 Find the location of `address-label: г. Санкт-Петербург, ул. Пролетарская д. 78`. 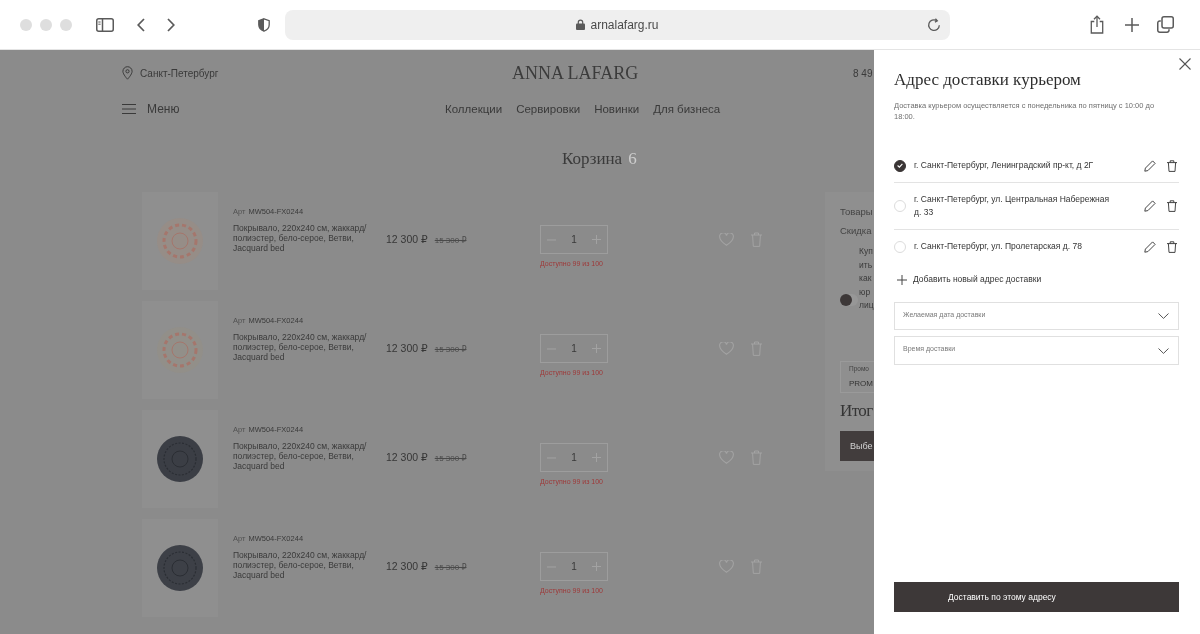

address-label: г. Санкт-Петербург, ул. Пролетарская д. 78 is located at coordinates (1015, 246).